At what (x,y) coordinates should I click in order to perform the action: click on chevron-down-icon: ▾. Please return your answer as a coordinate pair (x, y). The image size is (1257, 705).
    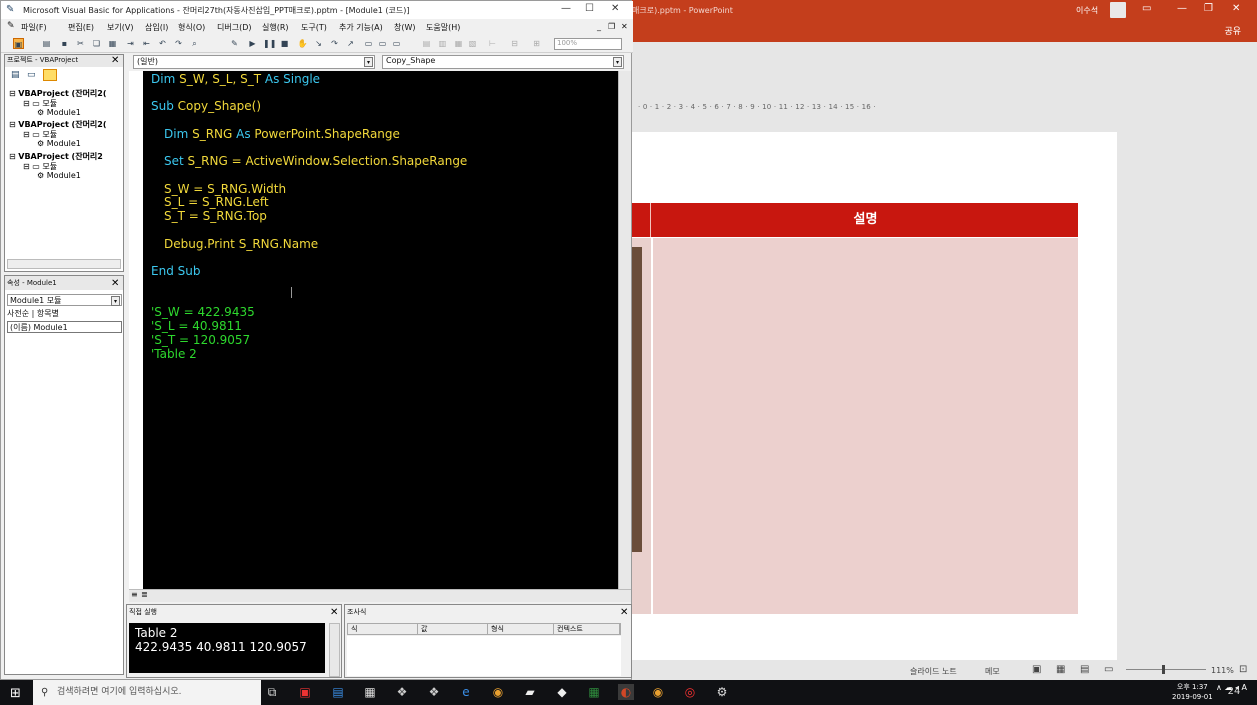
    Looking at the image, I should click on (617, 62).